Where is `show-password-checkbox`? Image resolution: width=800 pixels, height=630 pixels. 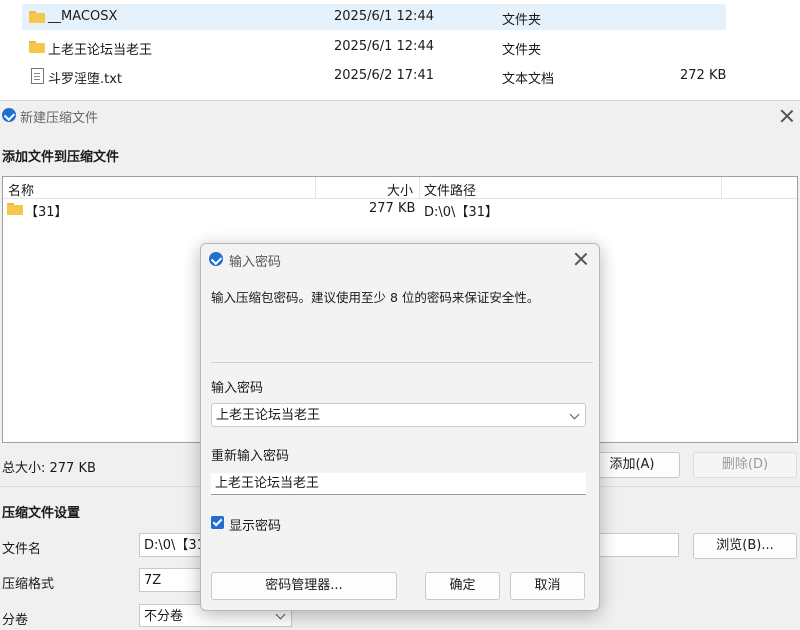
show-password-checkbox is located at coordinates (217, 522).